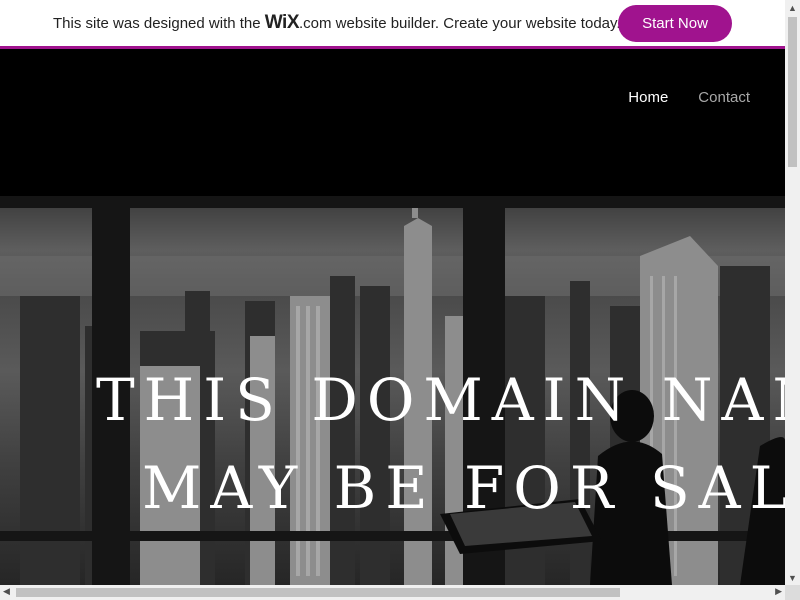 The image size is (800, 600). Describe the element at coordinates (689, 97) in the screenshot. I see `main-nav: Home Contact` at that location.